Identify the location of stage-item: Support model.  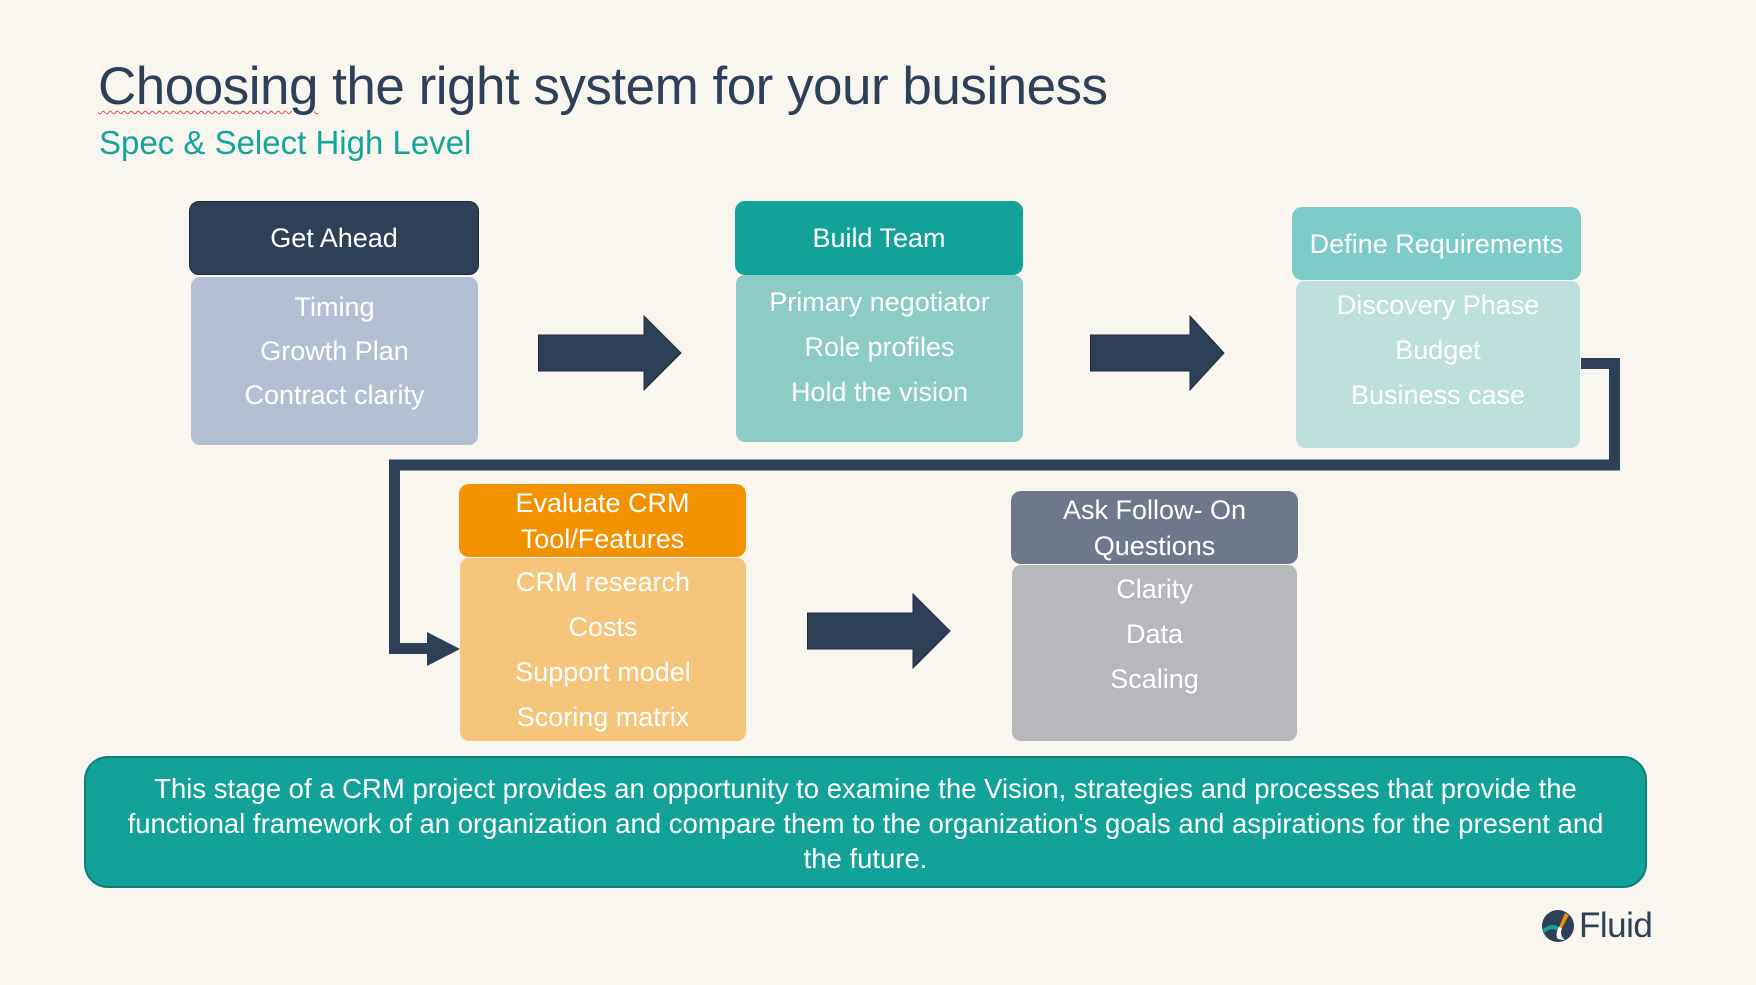
(603, 672).